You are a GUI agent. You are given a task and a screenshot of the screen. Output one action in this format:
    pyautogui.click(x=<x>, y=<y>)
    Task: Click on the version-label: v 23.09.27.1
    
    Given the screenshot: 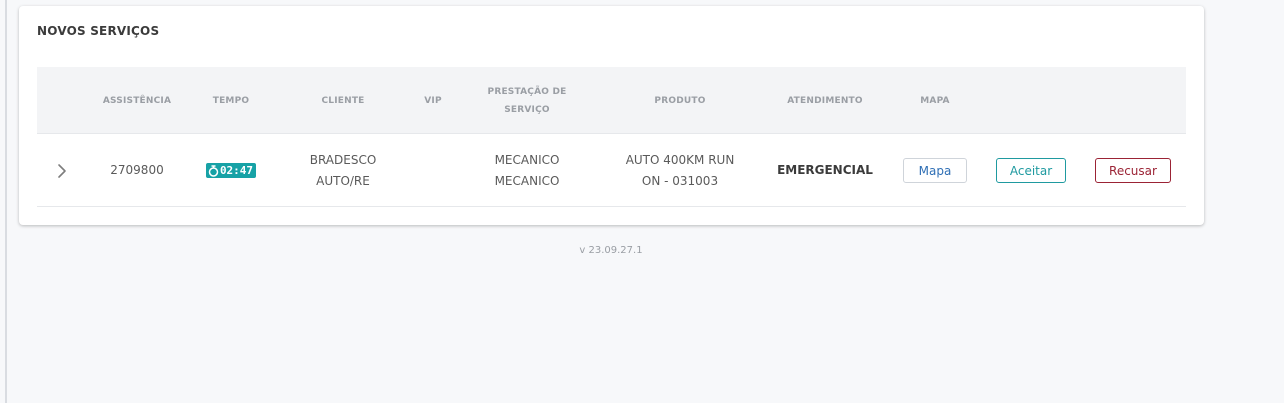 What is the action you would take?
    pyautogui.click(x=611, y=250)
    